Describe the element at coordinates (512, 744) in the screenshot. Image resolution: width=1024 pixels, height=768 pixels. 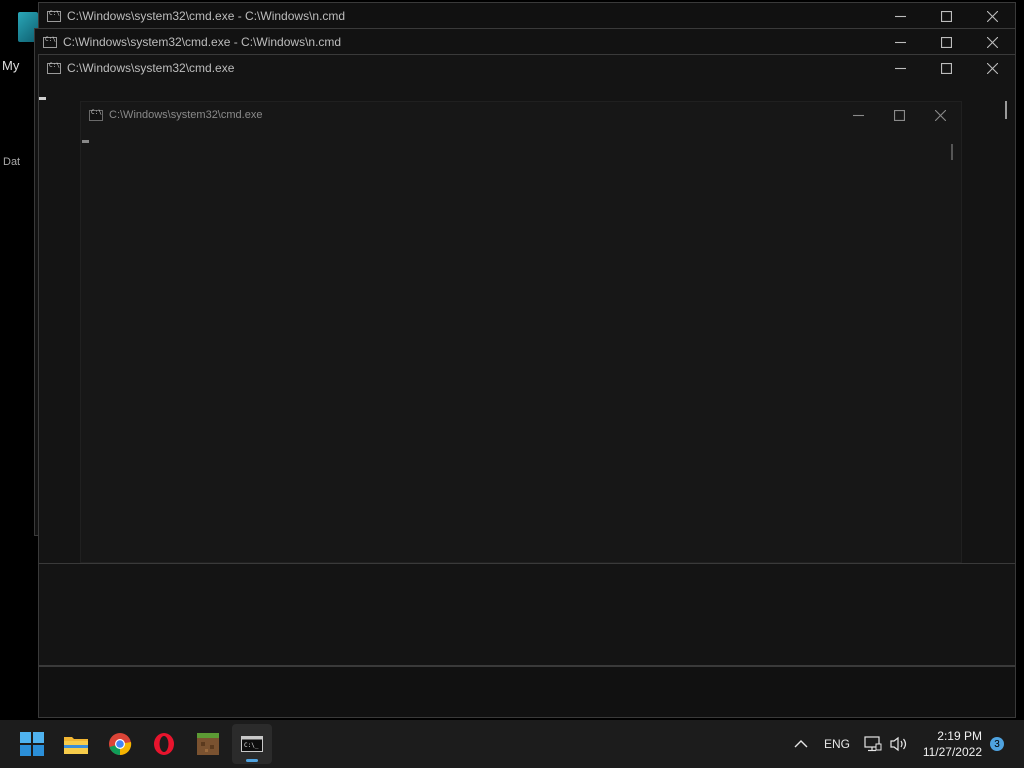
I see `taskbar: C:\_ ENG 2:19 PM 11/27/2022 3` at that location.